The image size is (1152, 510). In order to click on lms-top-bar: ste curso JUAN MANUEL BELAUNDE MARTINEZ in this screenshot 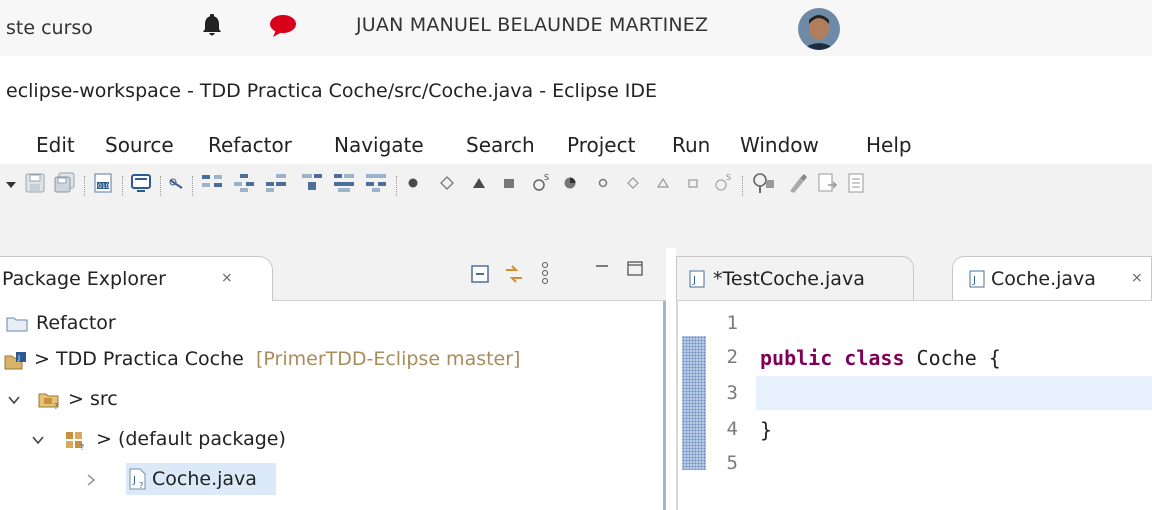, I will do `click(576, 28)`.